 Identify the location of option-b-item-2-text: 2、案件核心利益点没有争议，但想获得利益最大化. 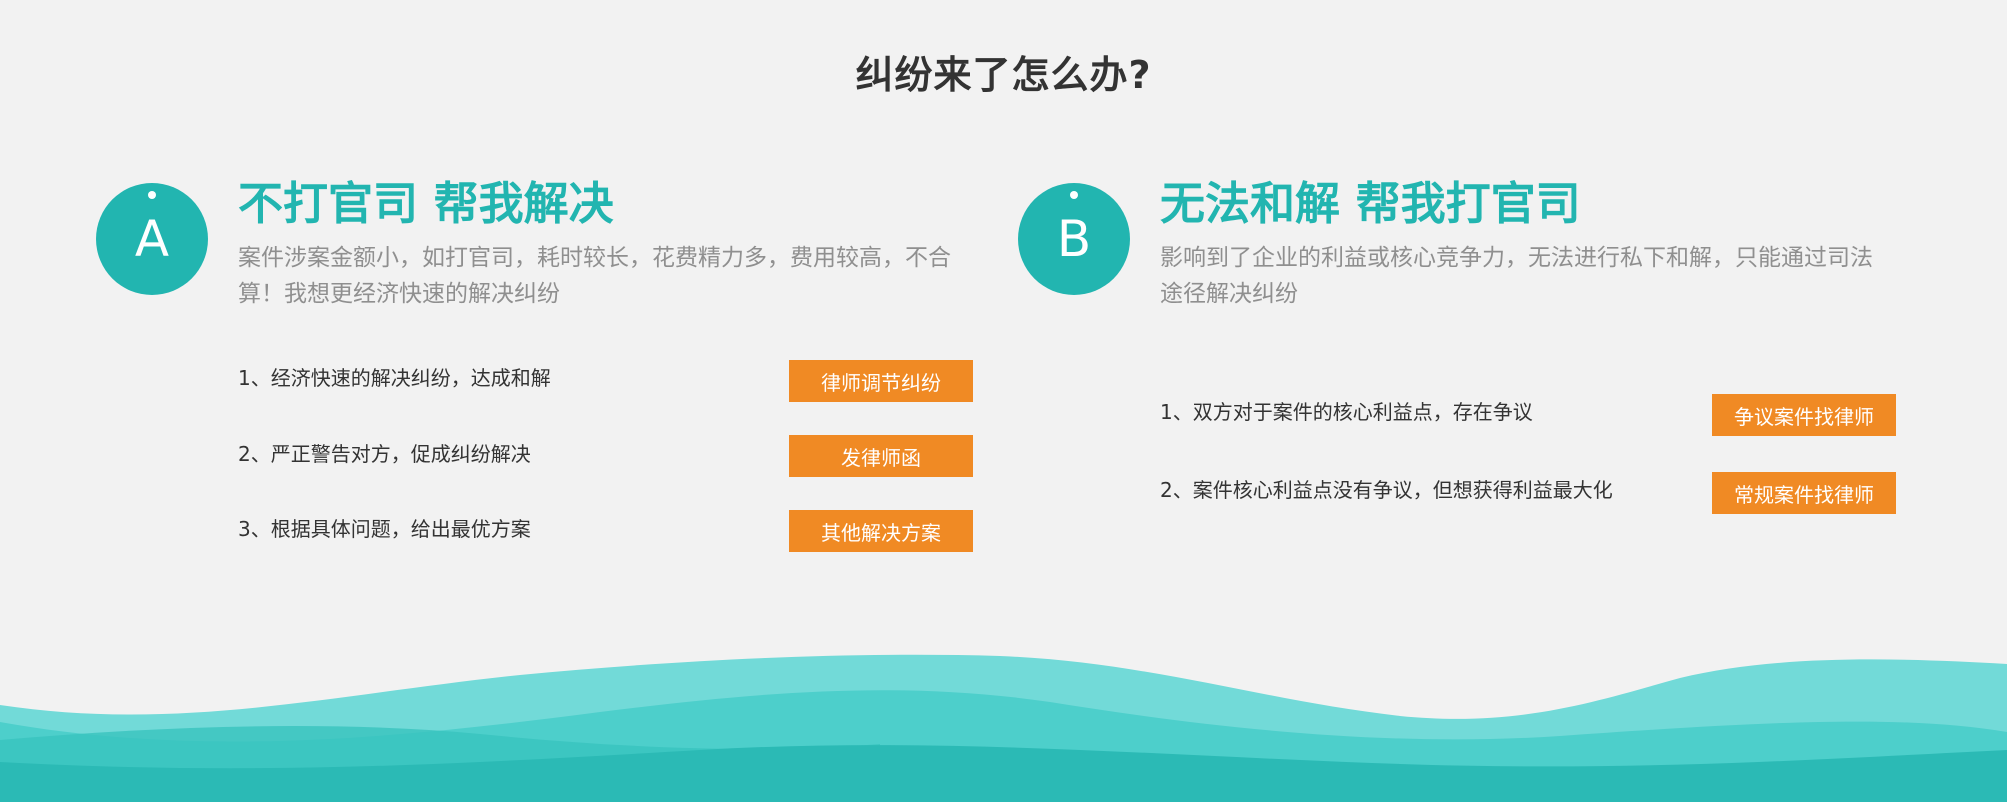
(1386, 490).